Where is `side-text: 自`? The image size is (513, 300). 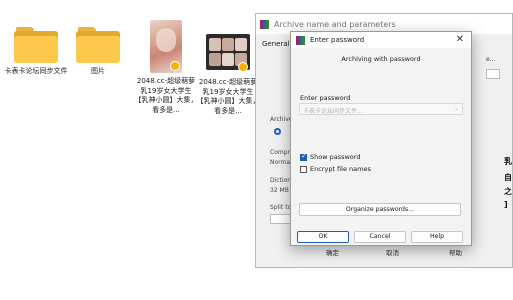
side-text: 自 is located at coordinates (508, 177).